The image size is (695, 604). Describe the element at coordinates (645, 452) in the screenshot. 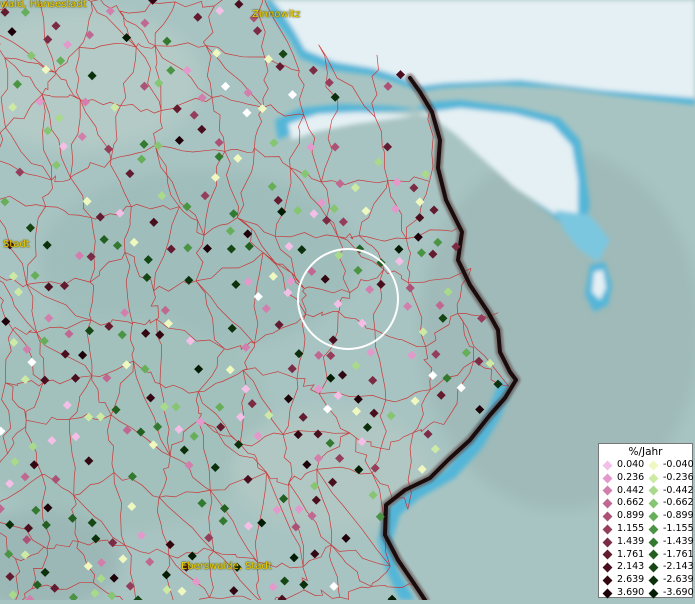

I see `legend-title: %/Jahr` at that location.